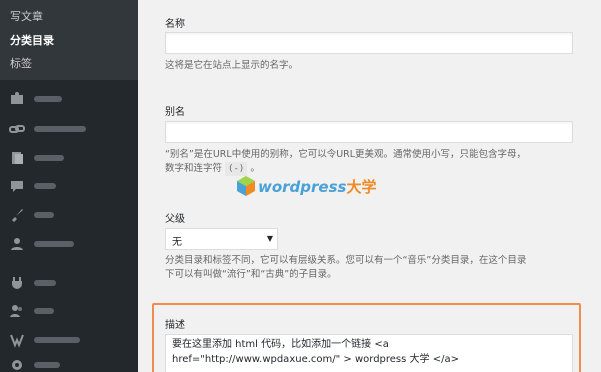 Image resolution: width=601 pixels, height=372 pixels. Describe the element at coordinates (175, 325) in the screenshot. I see `description-label: 描述` at that location.